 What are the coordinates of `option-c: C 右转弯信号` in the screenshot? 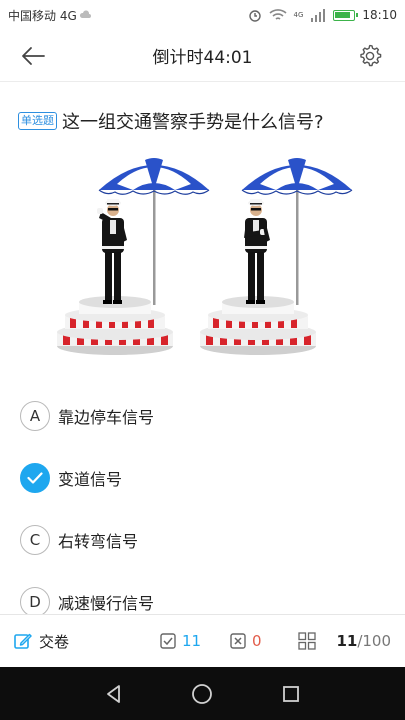 It's located at (205, 540).